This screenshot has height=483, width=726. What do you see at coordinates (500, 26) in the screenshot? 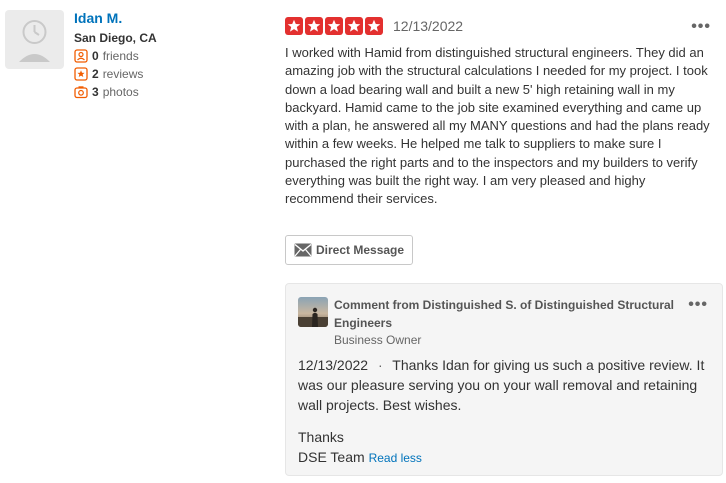
I see `rating-row: 12/13/2022` at bounding box center [500, 26].